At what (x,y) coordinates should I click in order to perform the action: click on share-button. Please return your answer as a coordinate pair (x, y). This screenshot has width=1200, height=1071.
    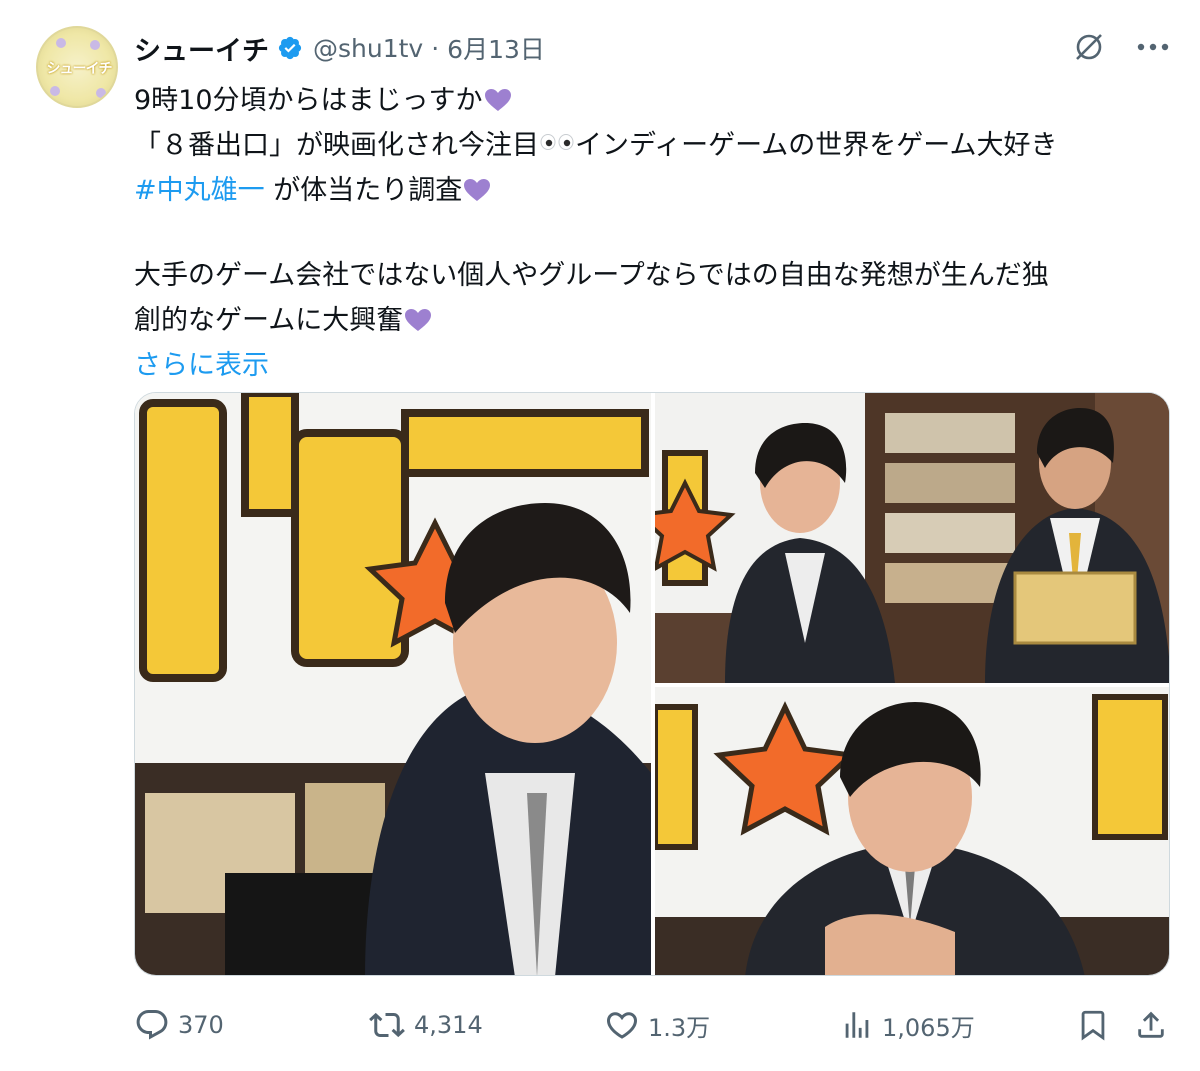
    Looking at the image, I should click on (1155, 1025).